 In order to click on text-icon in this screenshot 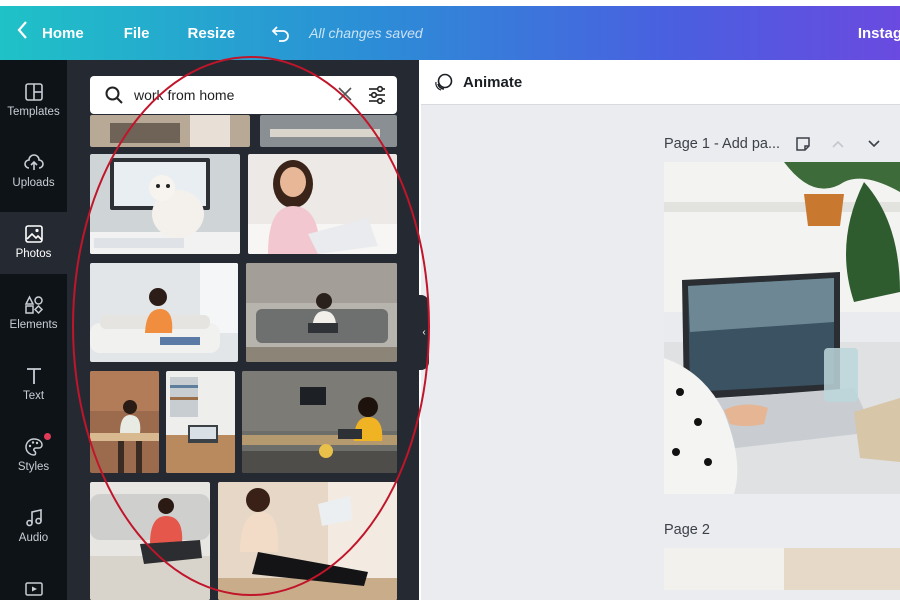, I will do `click(33, 376)`.